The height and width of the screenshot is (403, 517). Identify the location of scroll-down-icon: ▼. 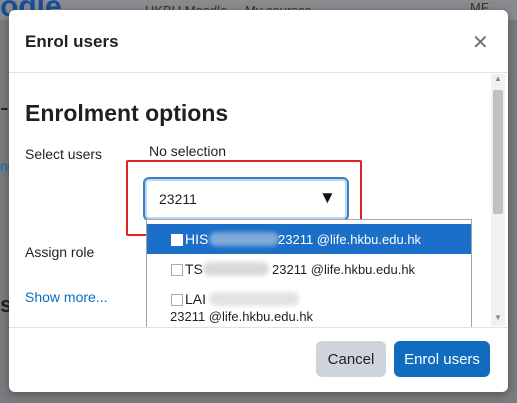
(498, 317).